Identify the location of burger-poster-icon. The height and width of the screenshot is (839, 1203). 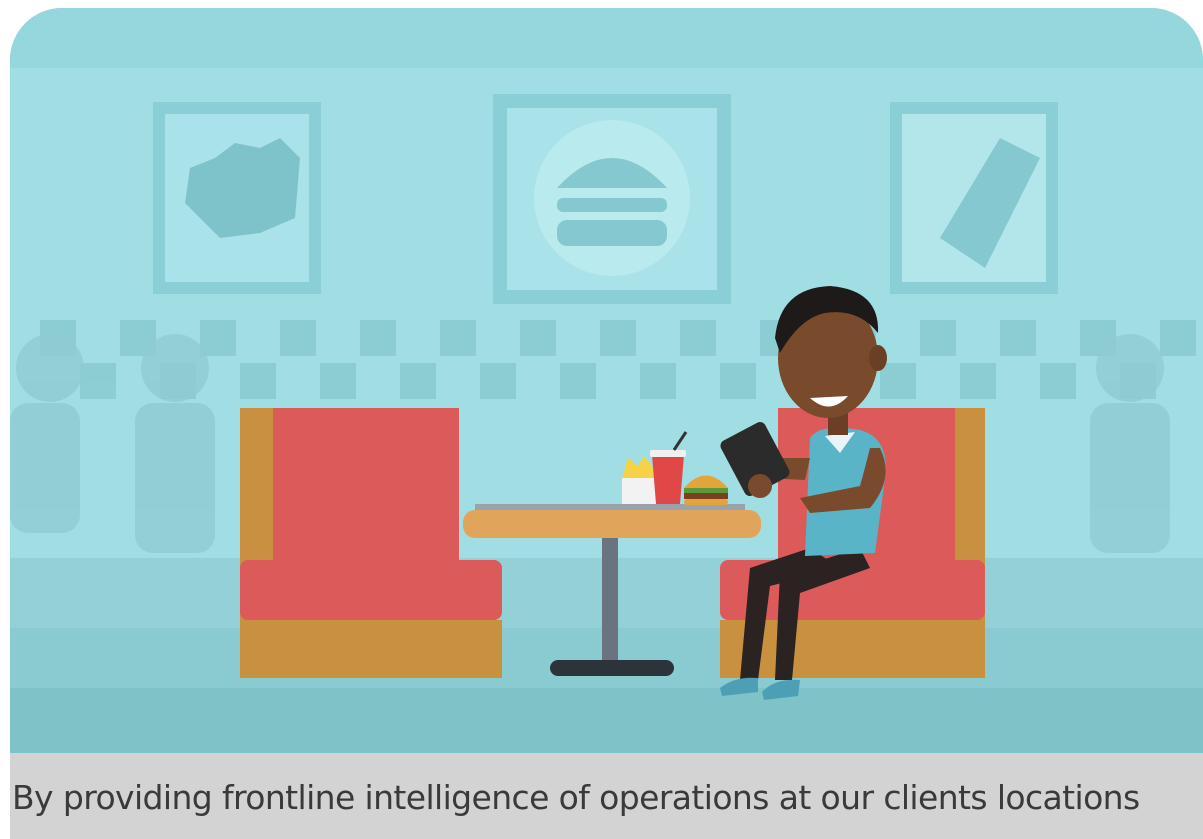
(612, 199).